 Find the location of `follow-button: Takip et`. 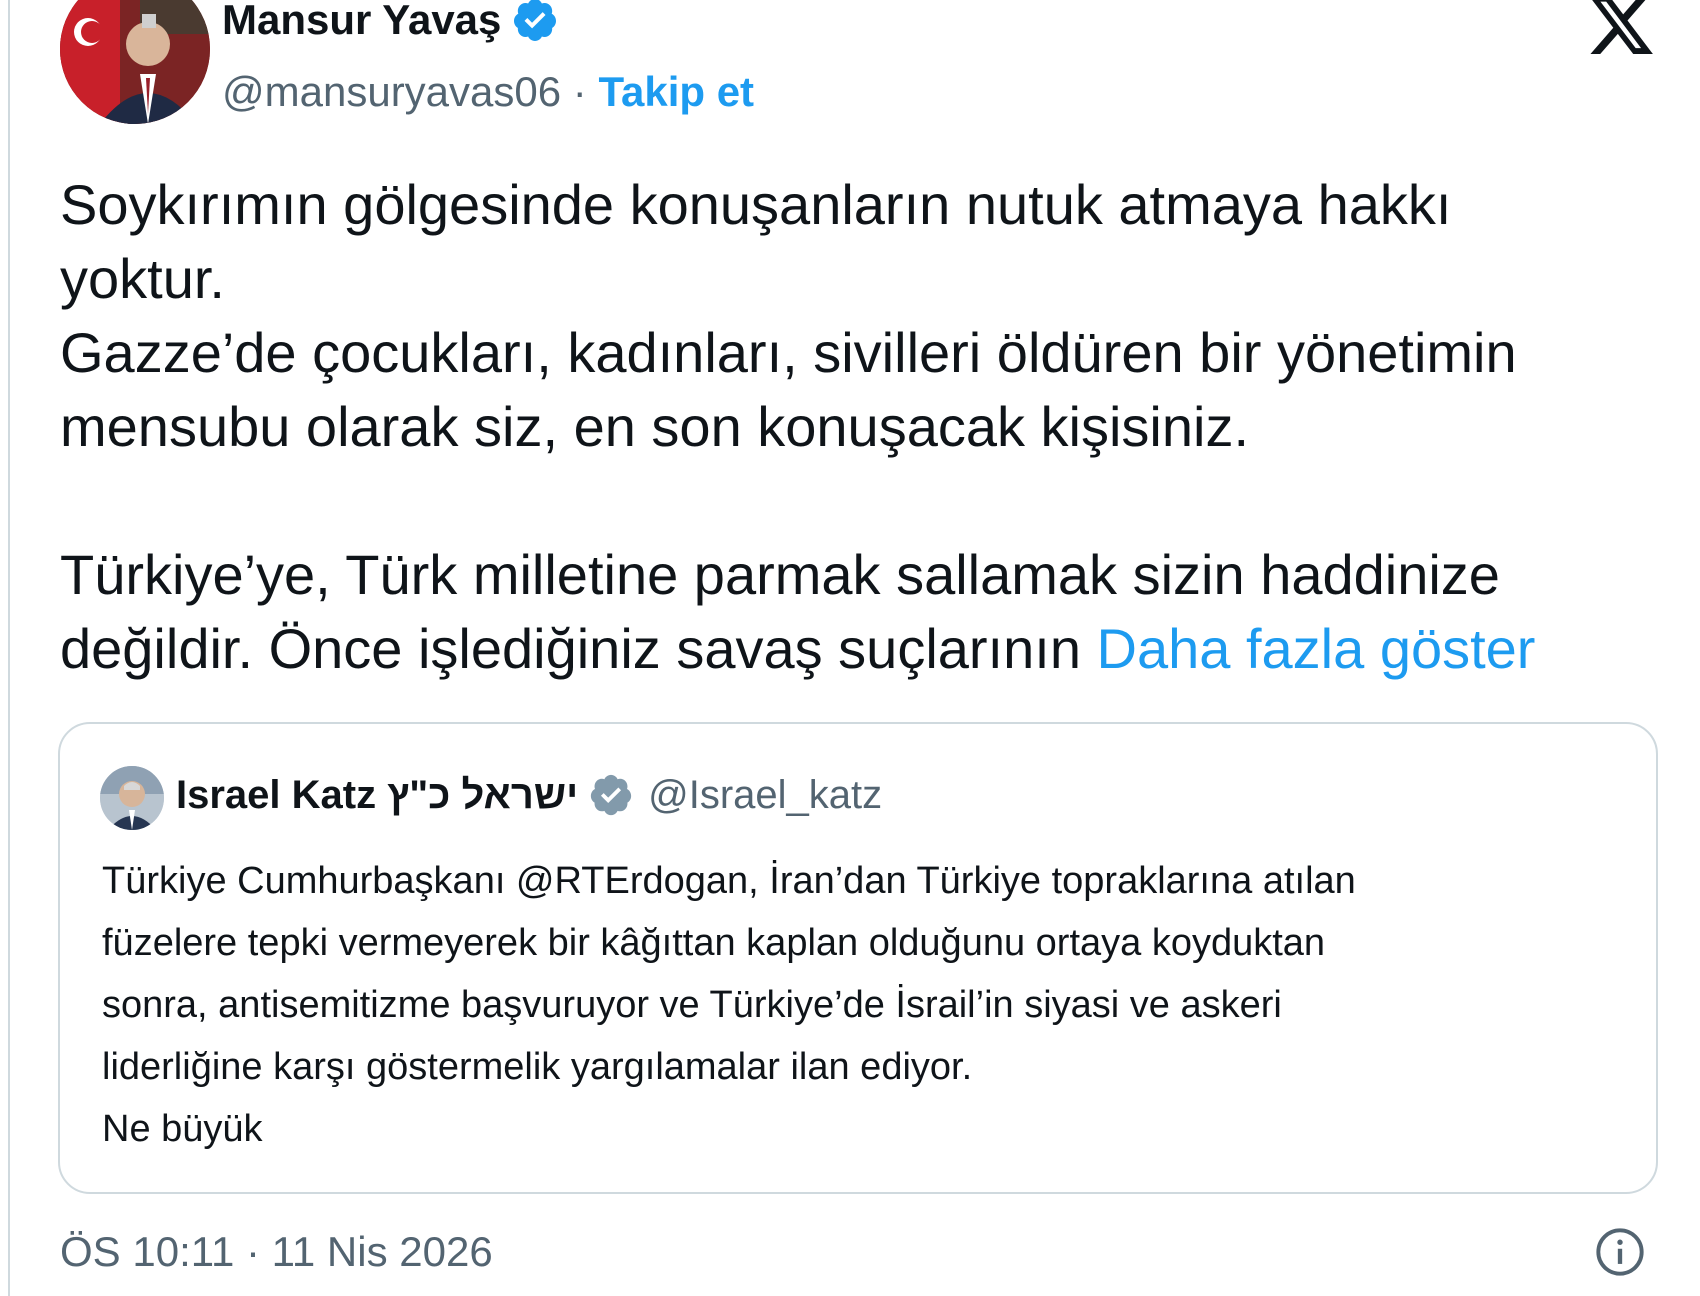

follow-button: Takip et is located at coordinates (676, 91).